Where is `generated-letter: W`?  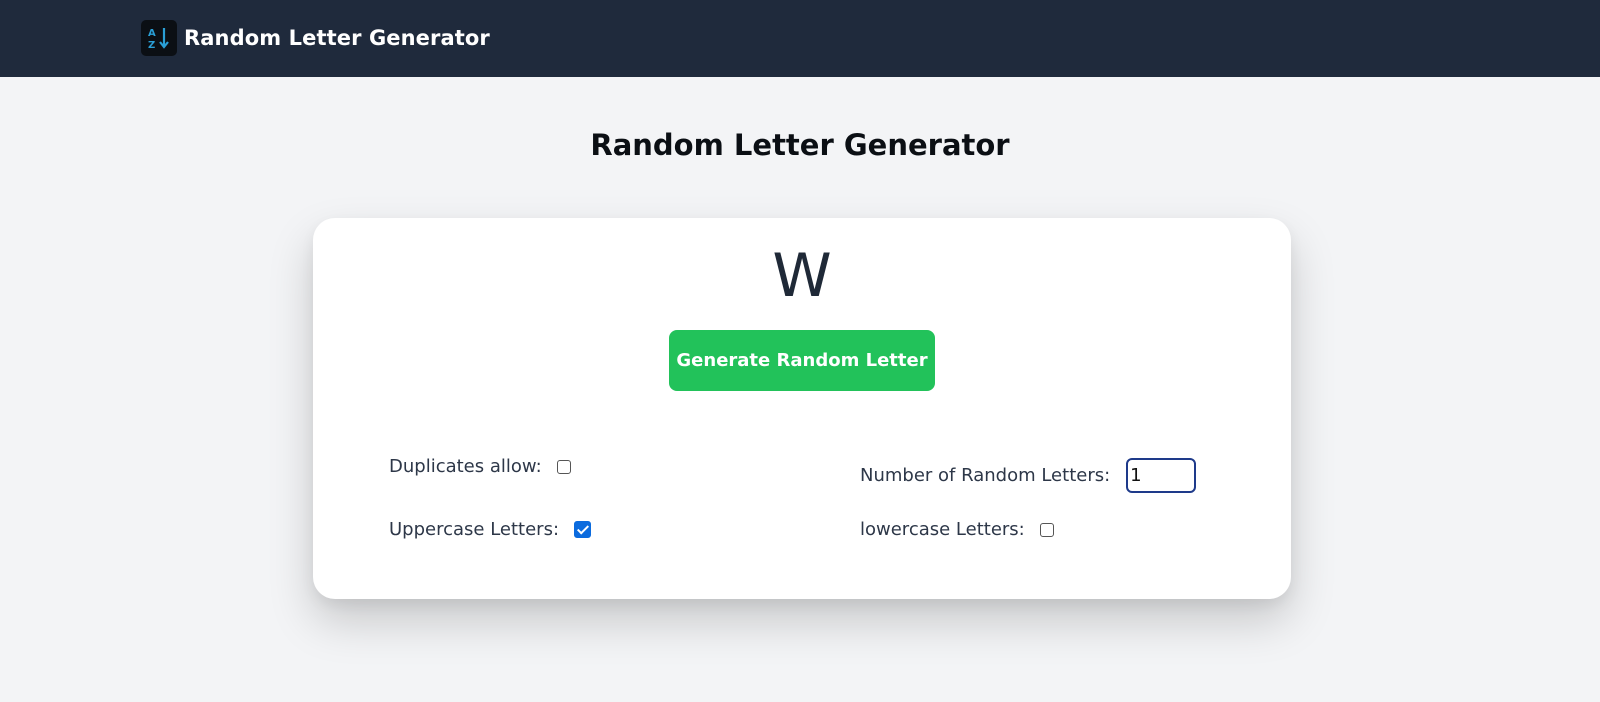 generated-letter: W is located at coordinates (802, 276).